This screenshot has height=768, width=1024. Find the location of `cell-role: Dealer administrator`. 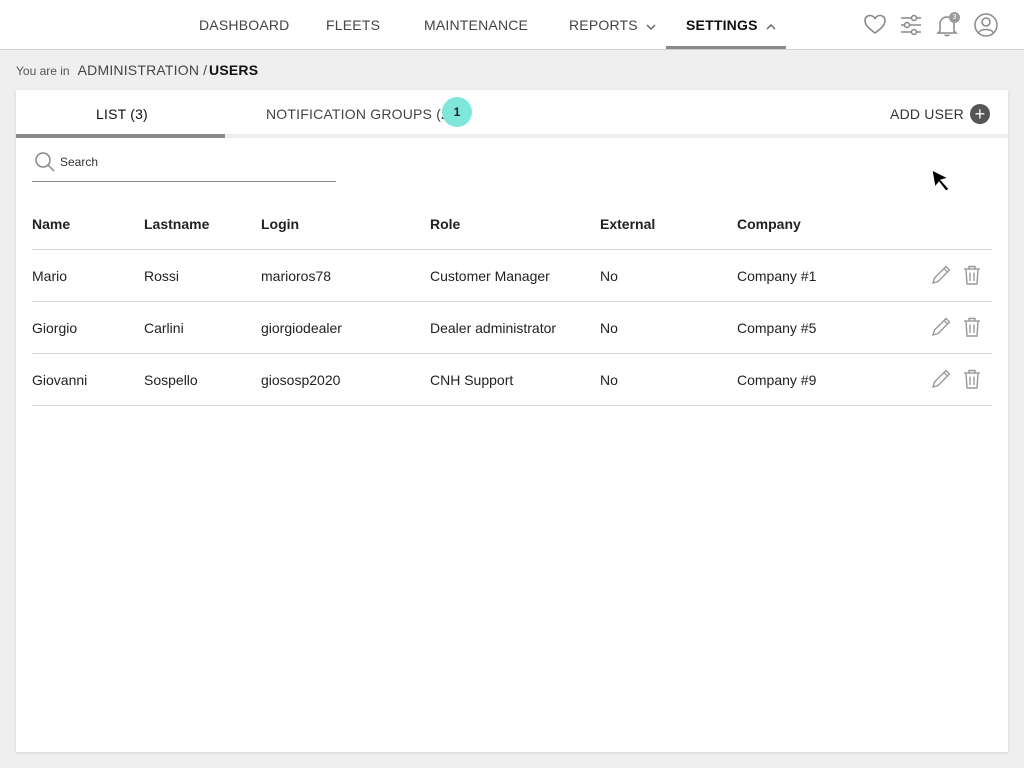

cell-role: Dealer administrator is located at coordinates (493, 328).